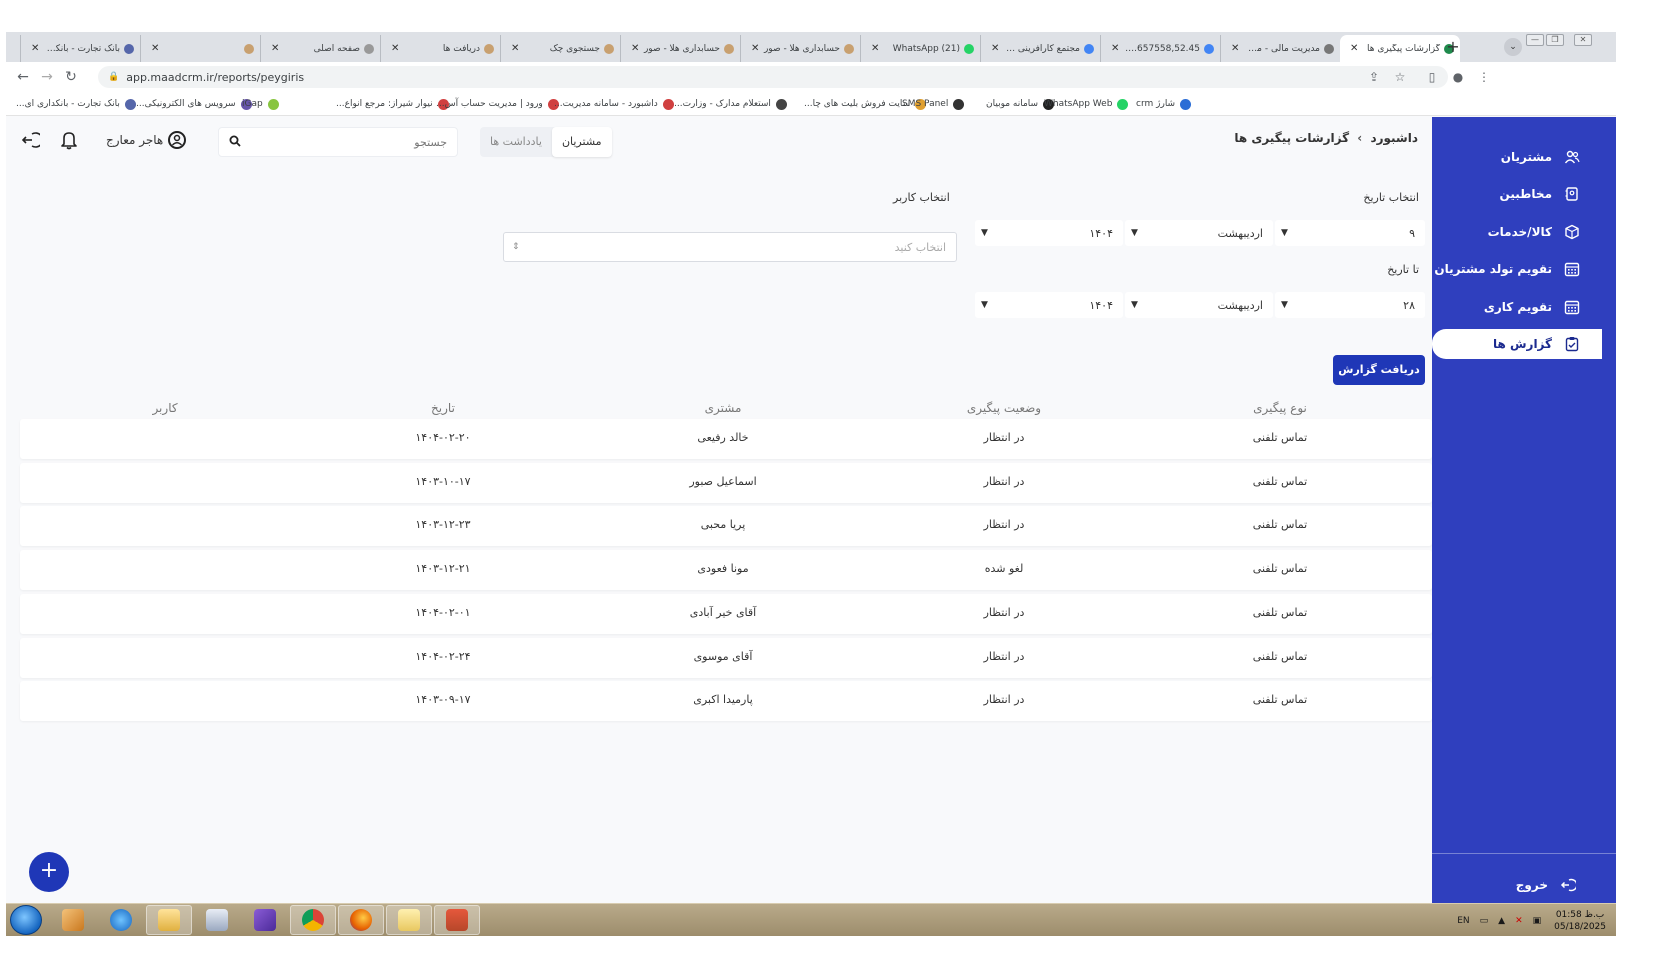  What do you see at coordinates (1280, 612) in the screenshot?
I see `cell-type: تماس تلفنی` at bounding box center [1280, 612].